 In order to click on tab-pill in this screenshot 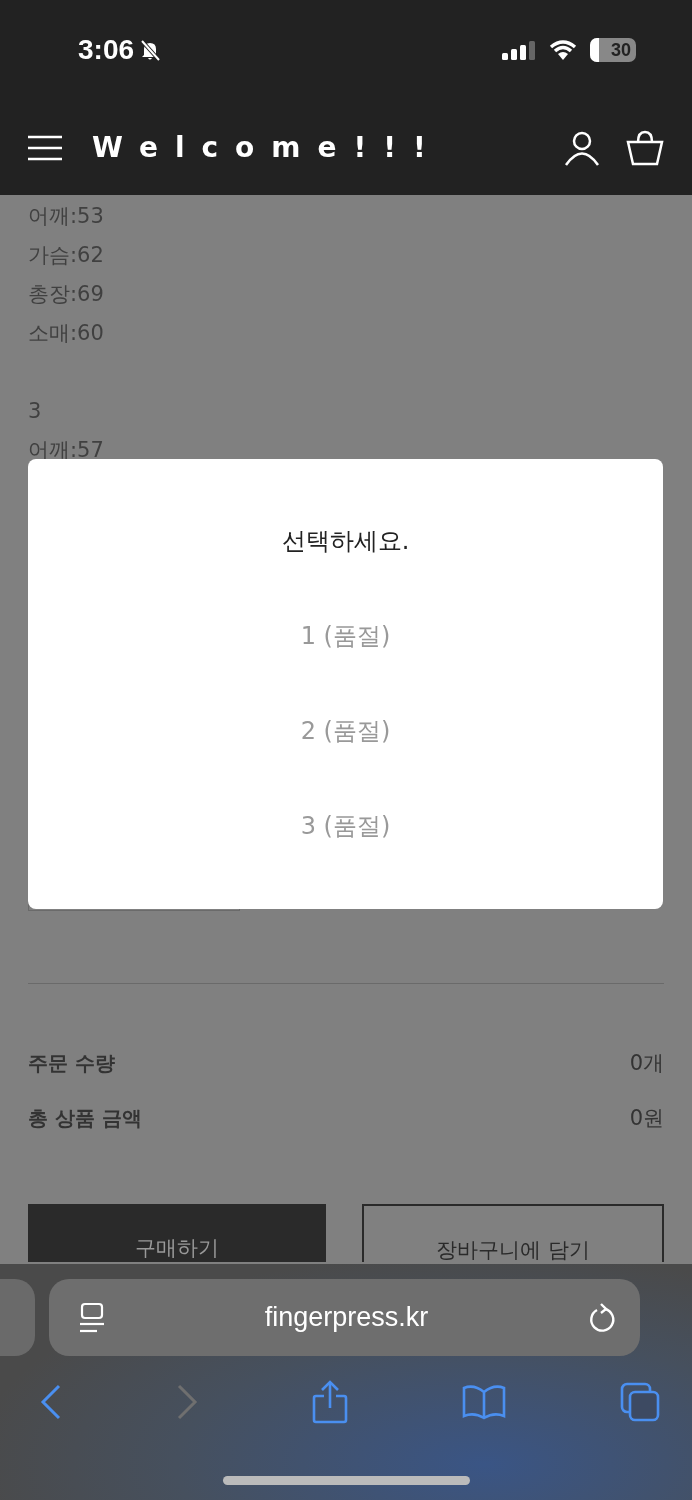, I will do `click(17, 1317)`.